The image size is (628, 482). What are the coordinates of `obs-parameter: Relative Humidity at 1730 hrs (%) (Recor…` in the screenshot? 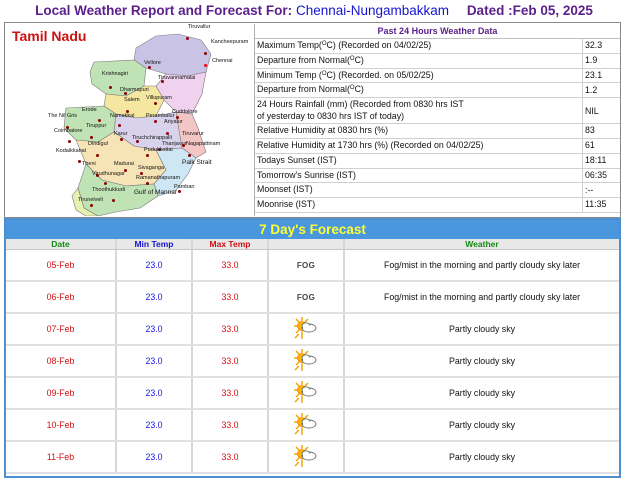 It's located at (419, 145).